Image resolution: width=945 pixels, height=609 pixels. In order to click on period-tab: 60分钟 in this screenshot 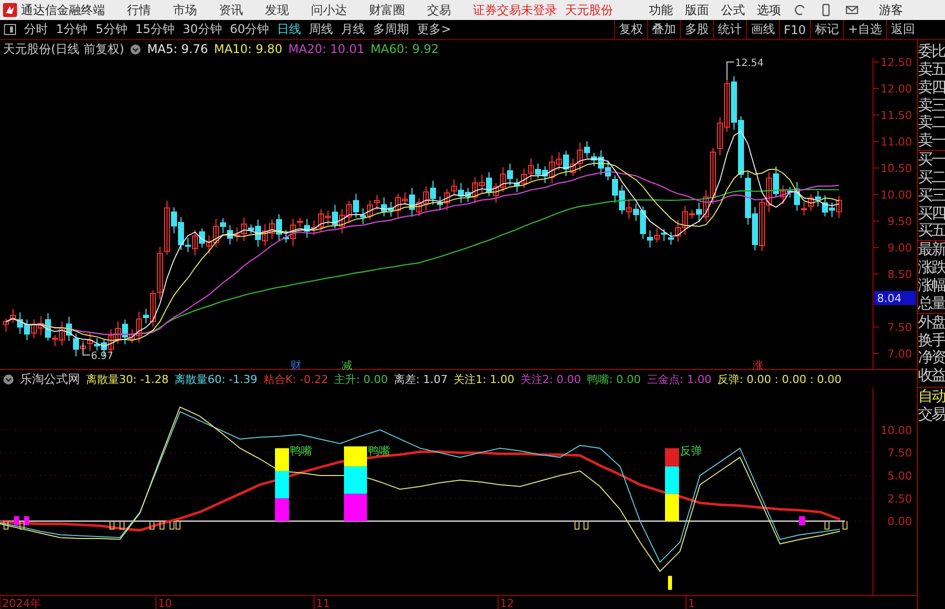, I will do `click(250, 29)`.